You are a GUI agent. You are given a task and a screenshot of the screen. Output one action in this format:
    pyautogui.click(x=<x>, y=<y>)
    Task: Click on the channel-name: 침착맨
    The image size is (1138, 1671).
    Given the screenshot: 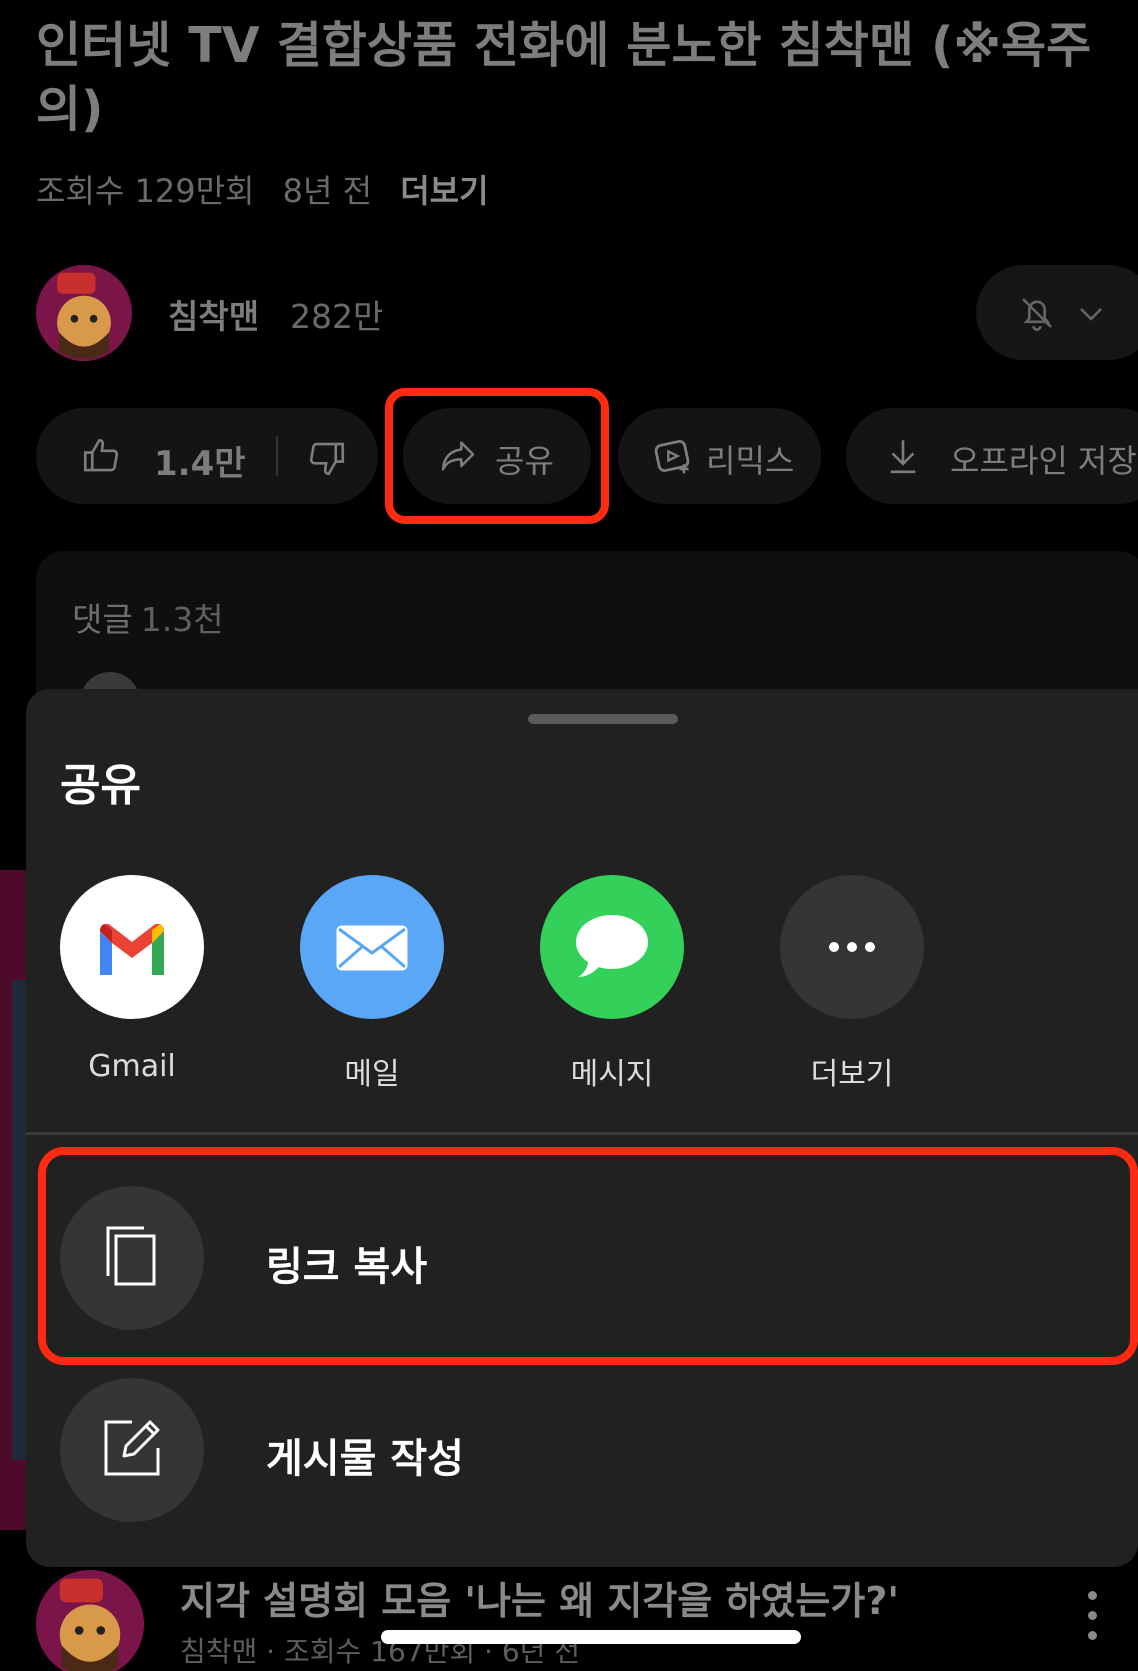 What is the action you would take?
    pyautogui.click(x=213, y=314)
    